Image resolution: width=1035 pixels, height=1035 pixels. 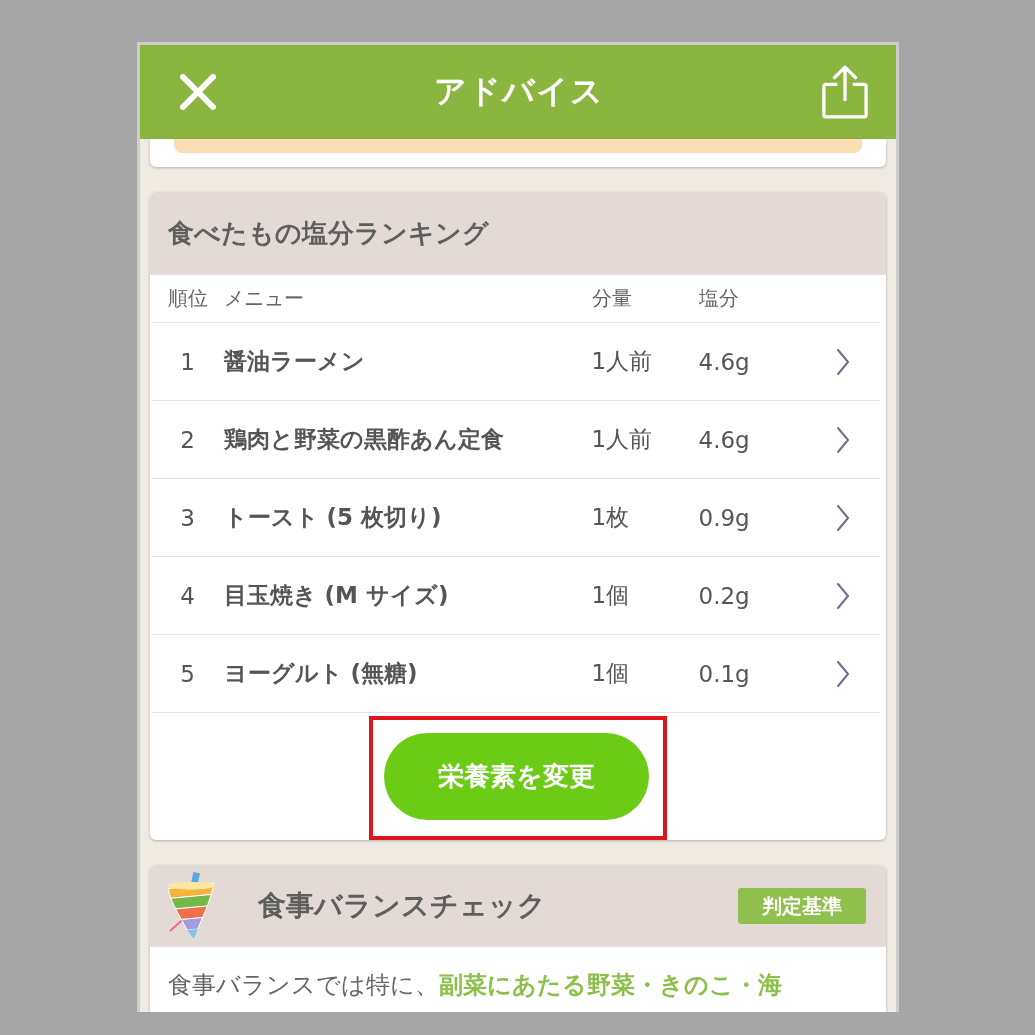 What do you see at coordinates (724, 517) in the screenshot?
I see `salt-cell-text: 0.9g` at bounding box center [724, 517].